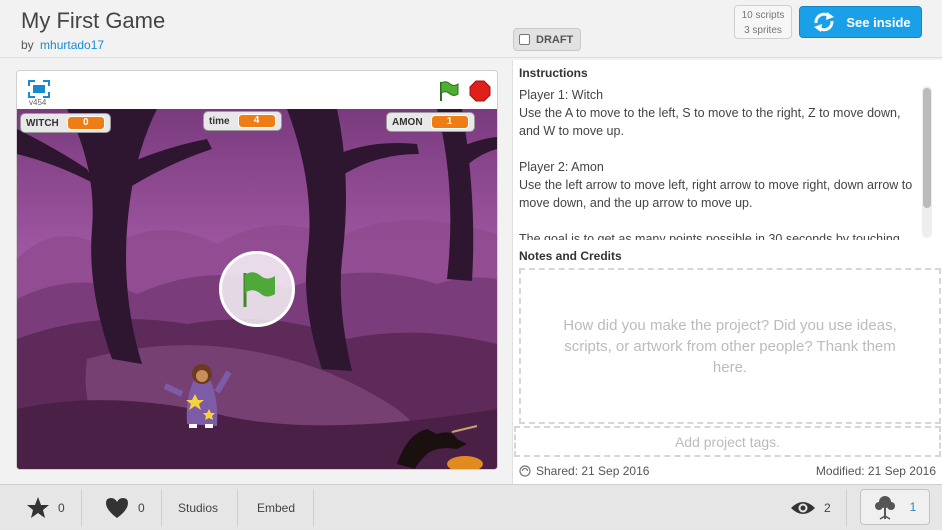  What do you see at coordinates (219, 121) in the screenshot?
I see `monitor-label: time` at bounding box center [219, 121].